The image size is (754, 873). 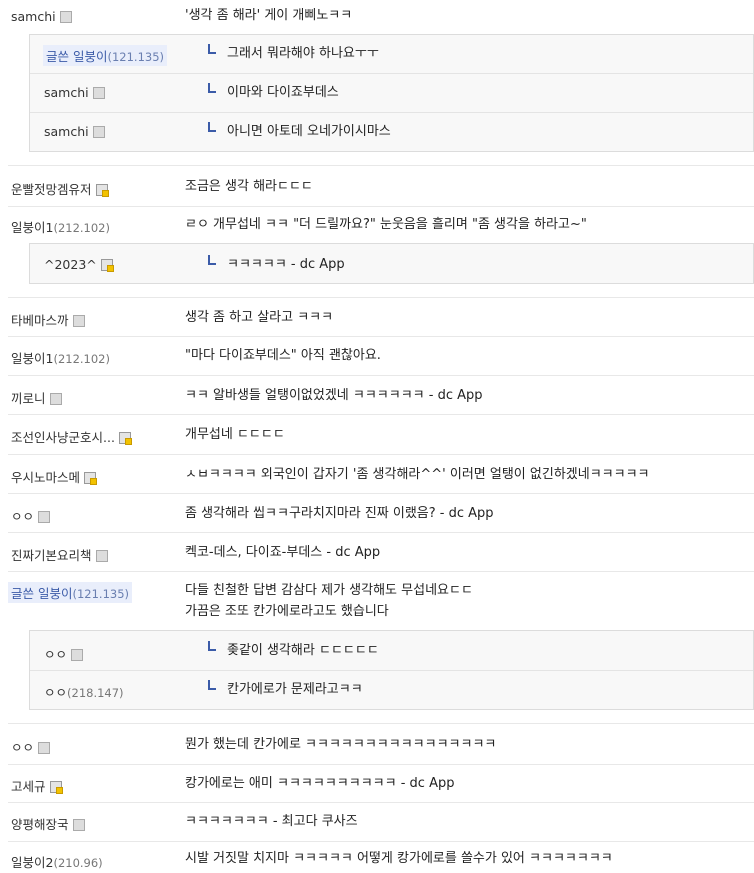 What do you see at coordinates (334, 395) in the screenshot?
I see `comment-text: ㅋㅋ 알바생들 얼탱이없었겠네 ㅋㅋㅋㅋㅋㅋ - dc App` at bounding box center [334, 395].